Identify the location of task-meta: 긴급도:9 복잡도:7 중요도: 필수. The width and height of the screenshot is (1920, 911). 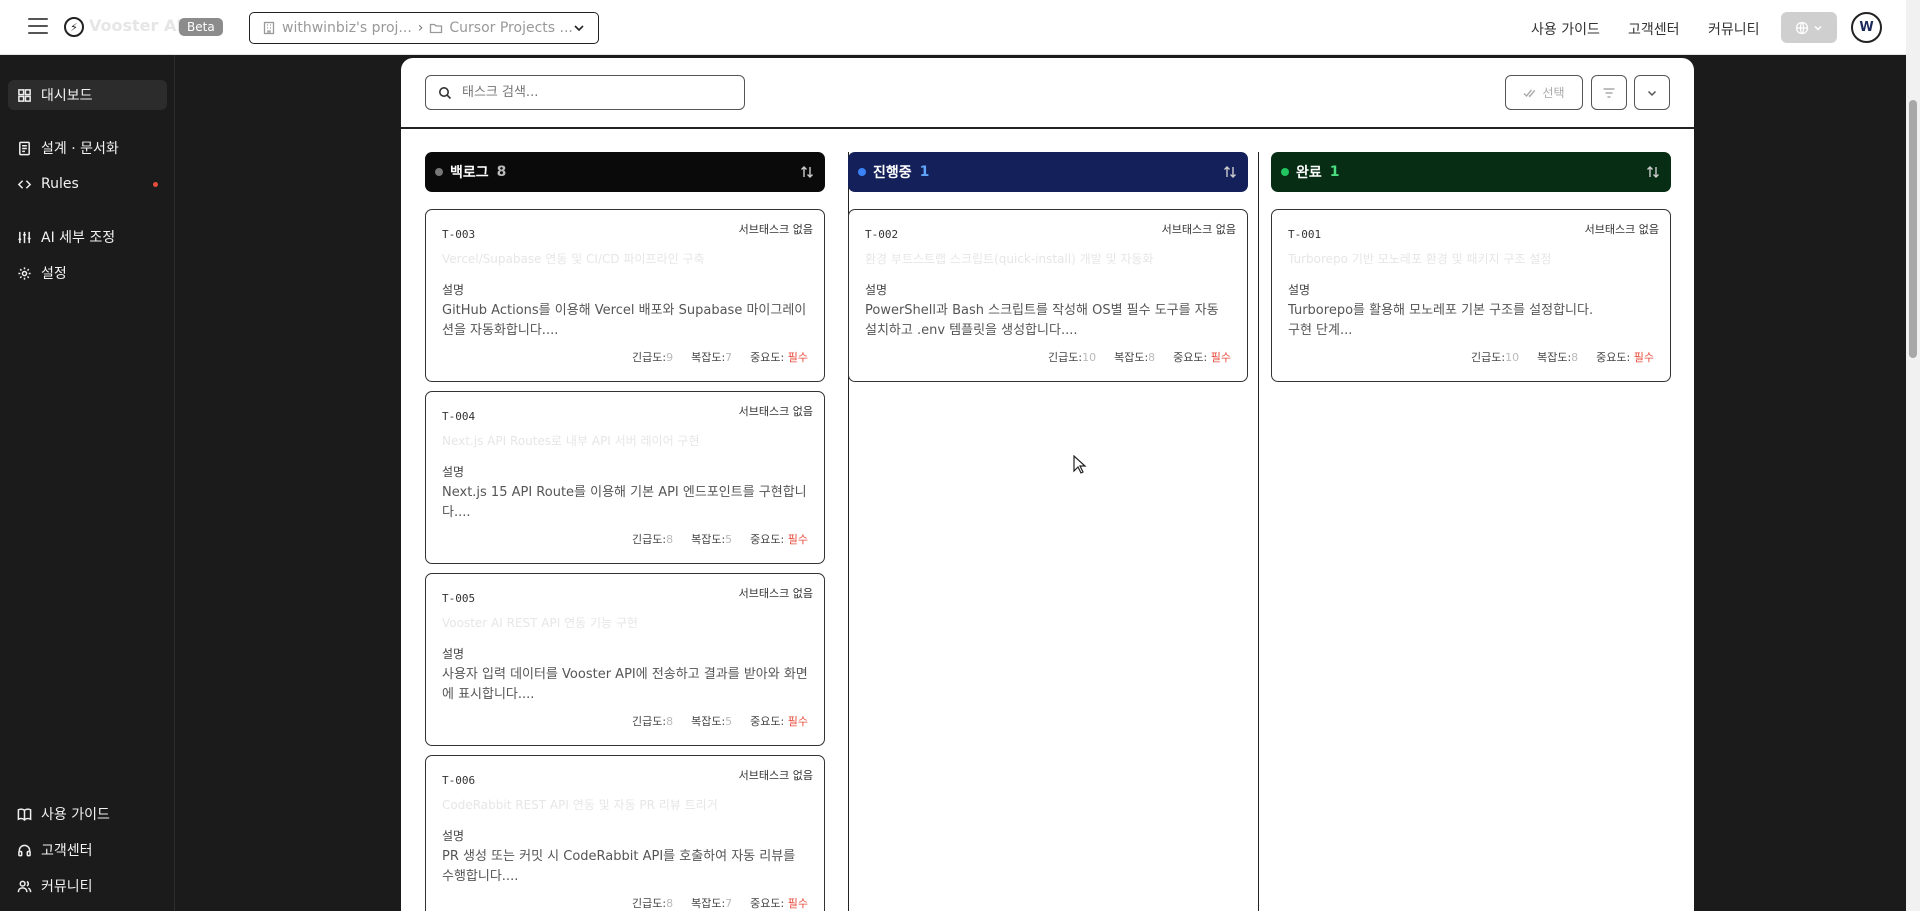
(720, 357).